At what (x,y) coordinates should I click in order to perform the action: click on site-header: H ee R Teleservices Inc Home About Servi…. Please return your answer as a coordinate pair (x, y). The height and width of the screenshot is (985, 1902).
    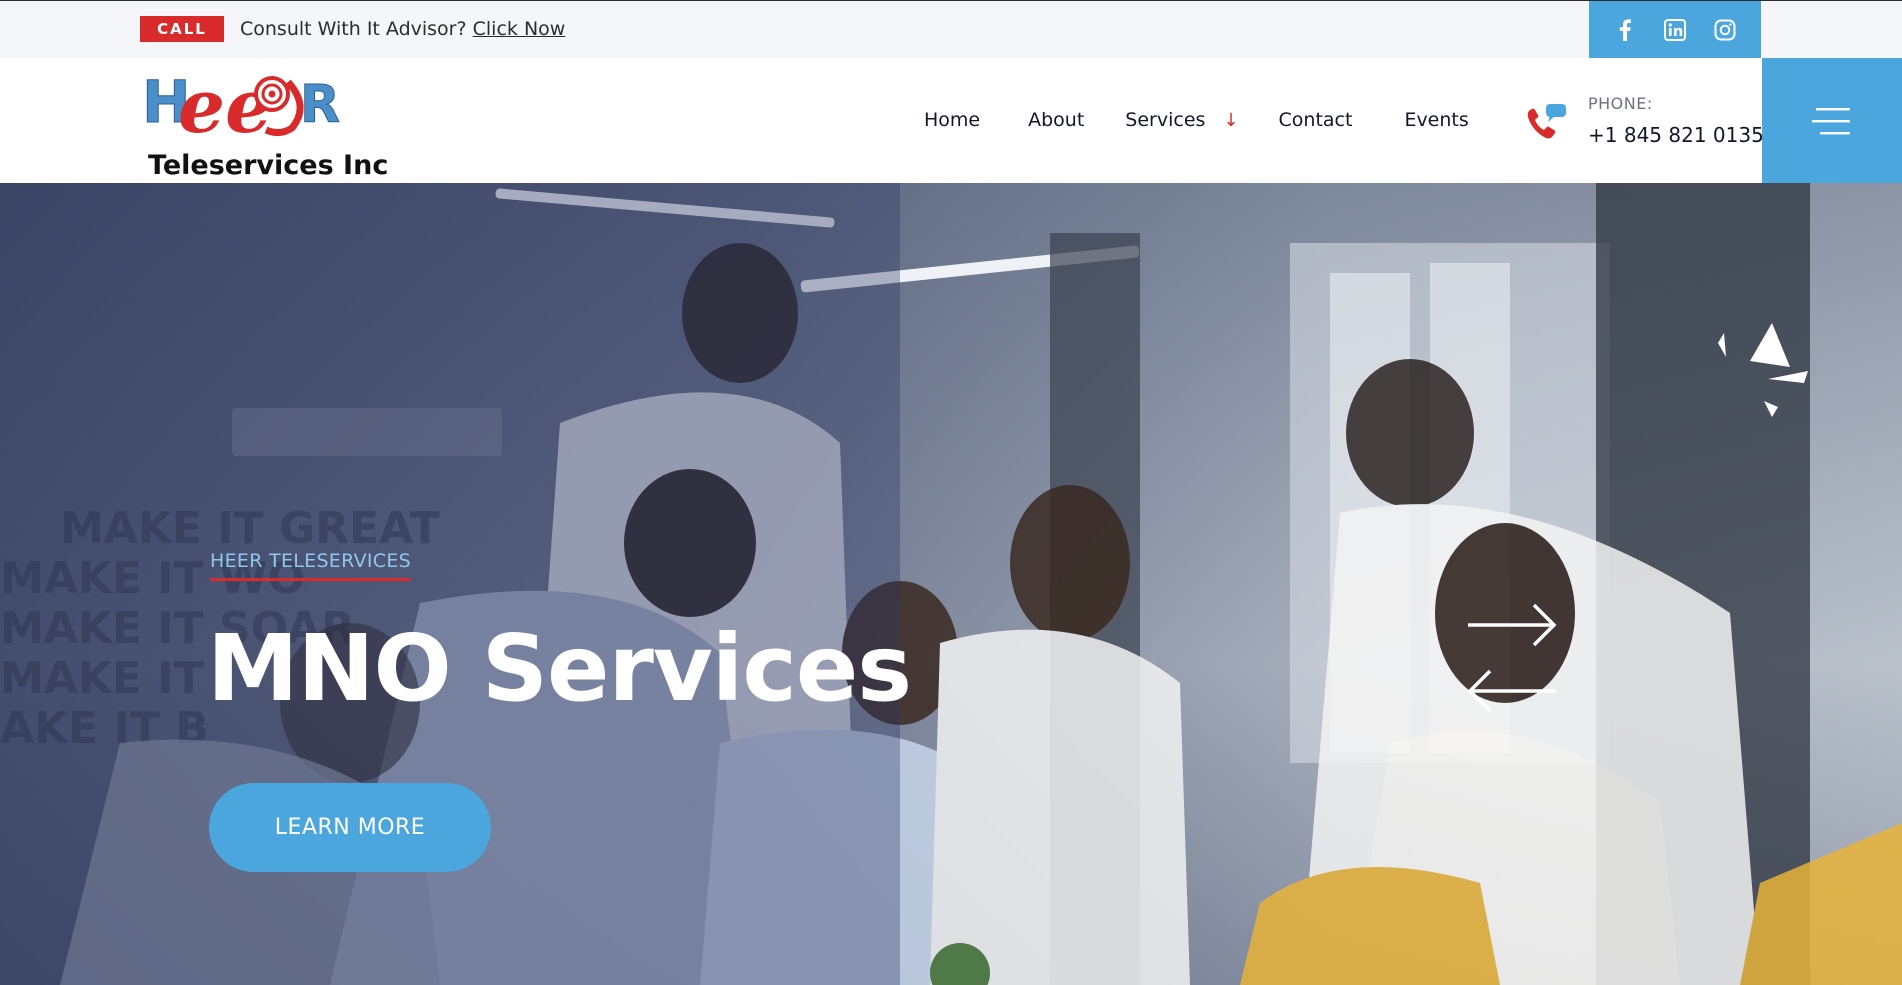
    Looking at the image, I should click on (951, 120).